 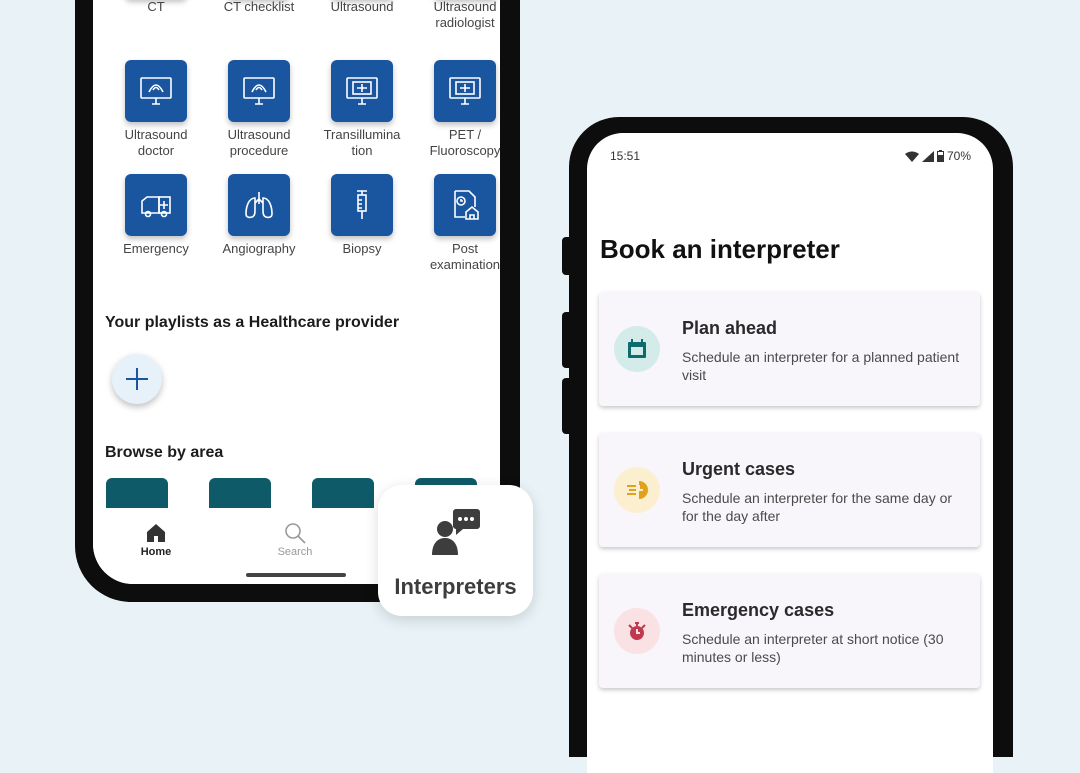 I want to click on search-icon, so click(x=295, y=533).